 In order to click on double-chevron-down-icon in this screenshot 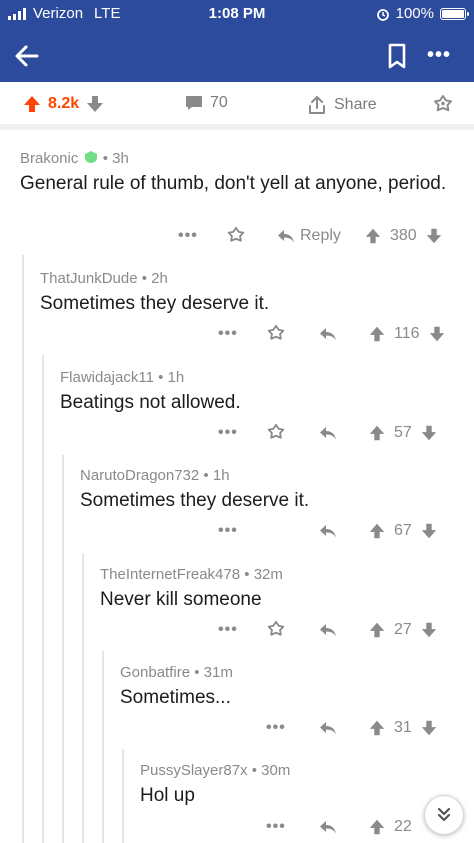, I will do `click(444, 814)`.